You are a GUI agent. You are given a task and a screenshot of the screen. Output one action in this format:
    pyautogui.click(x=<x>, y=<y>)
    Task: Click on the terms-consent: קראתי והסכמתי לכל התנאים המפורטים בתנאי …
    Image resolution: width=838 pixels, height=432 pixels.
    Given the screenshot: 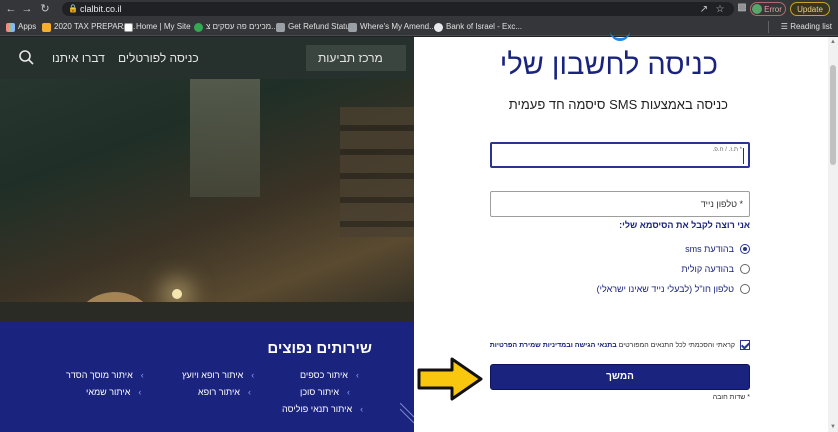 What is the action you would take?
    pyautogui.click(x=620, y=345)
    